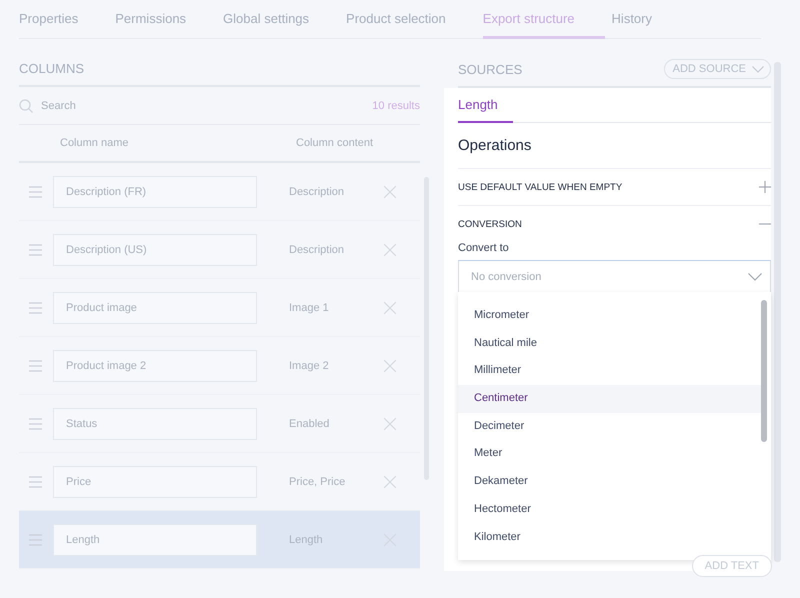 The image size is (800, 598). What do you see at coordinates (543, 25) in the screenshot?
I see `tab: Export structure` at bounding box center [543, 25].